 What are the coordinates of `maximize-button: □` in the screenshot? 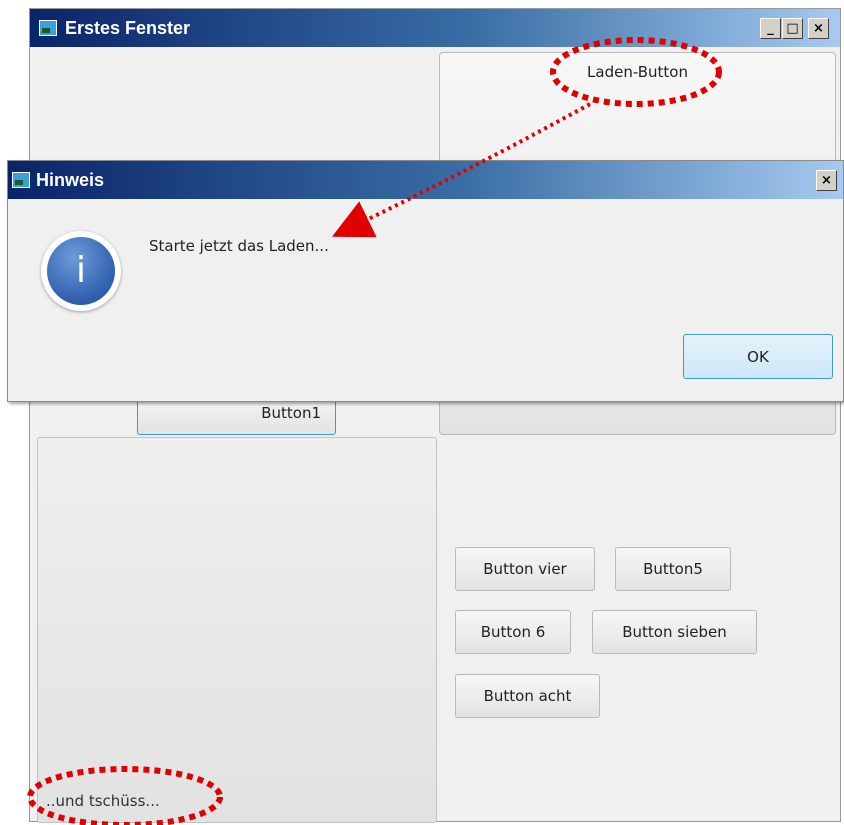 It's located at (792, 28).